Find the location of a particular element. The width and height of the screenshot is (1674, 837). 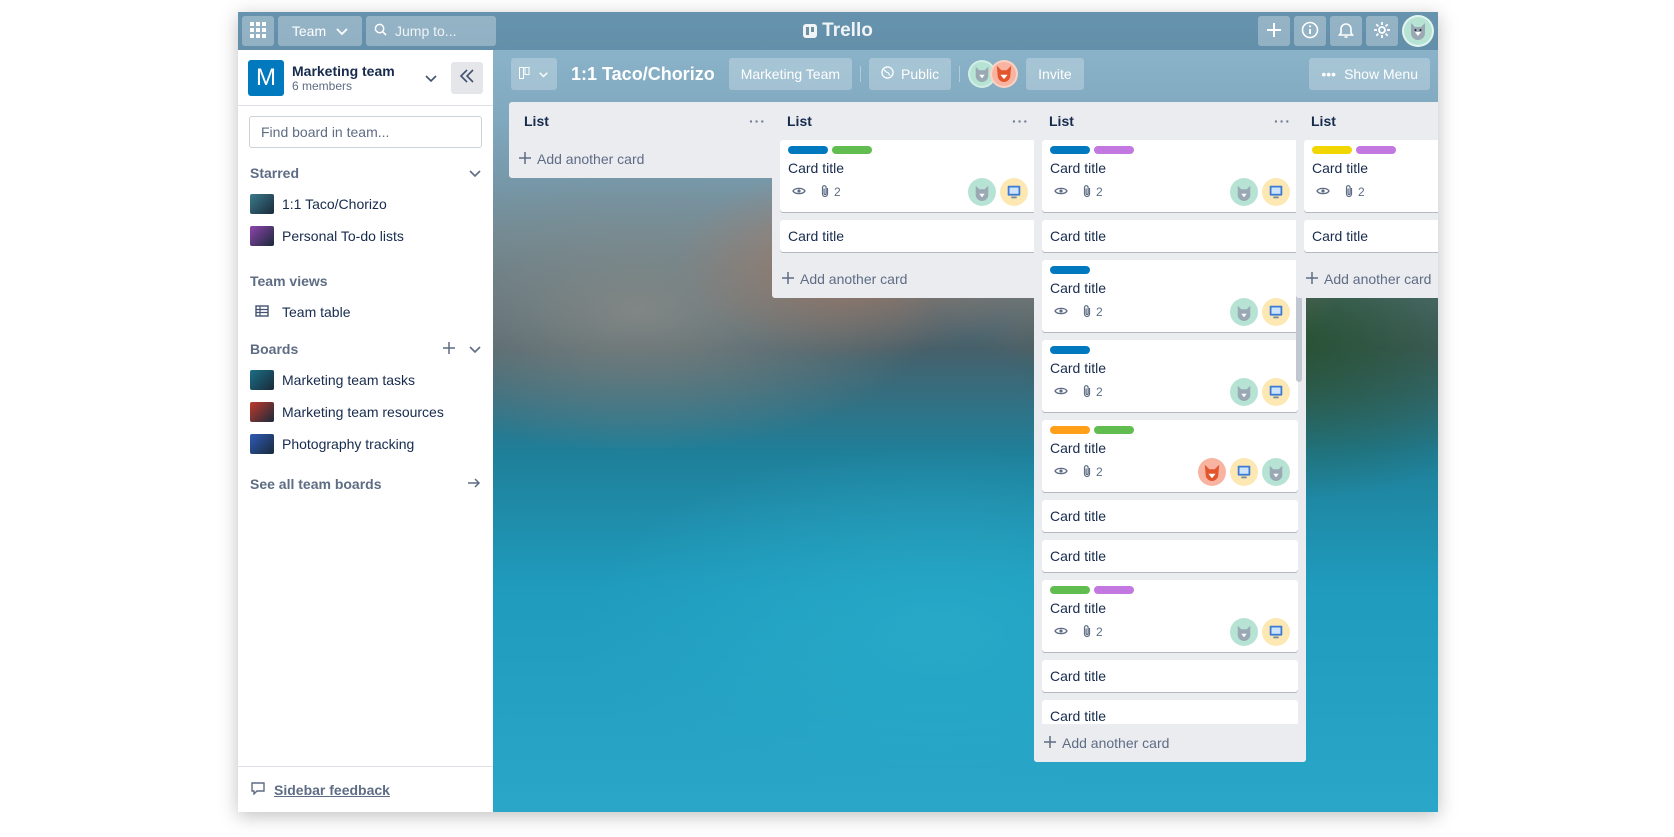

sidebar-item-starred-board: Personal To-do lists is located at coordinates (365, 236).